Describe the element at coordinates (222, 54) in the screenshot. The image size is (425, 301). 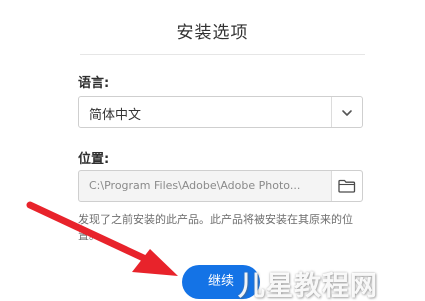
I see `title-divider` at that location.